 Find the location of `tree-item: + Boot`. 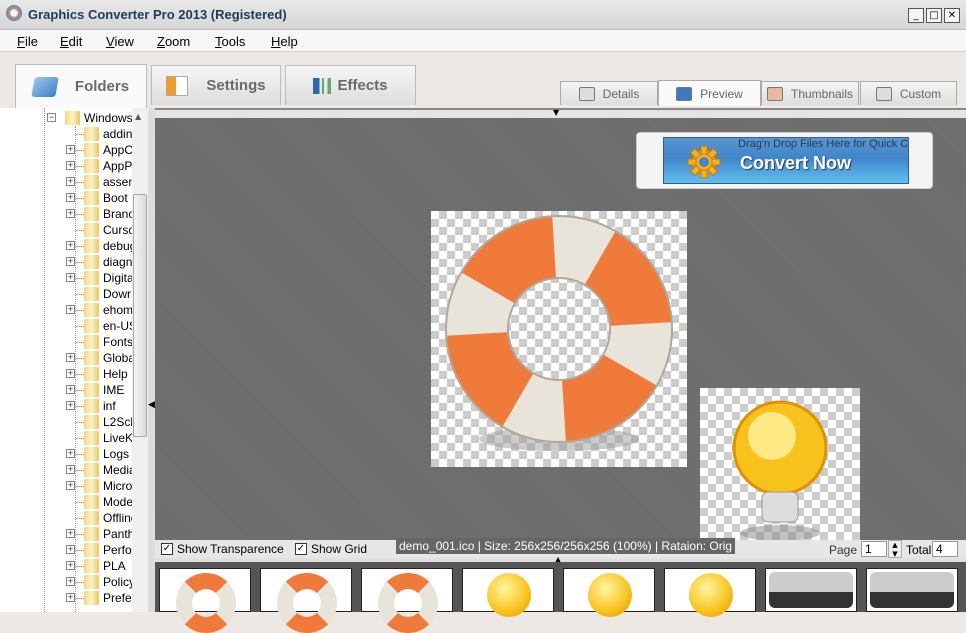

tree-item: + Boot is located at coordinates (66, 198).